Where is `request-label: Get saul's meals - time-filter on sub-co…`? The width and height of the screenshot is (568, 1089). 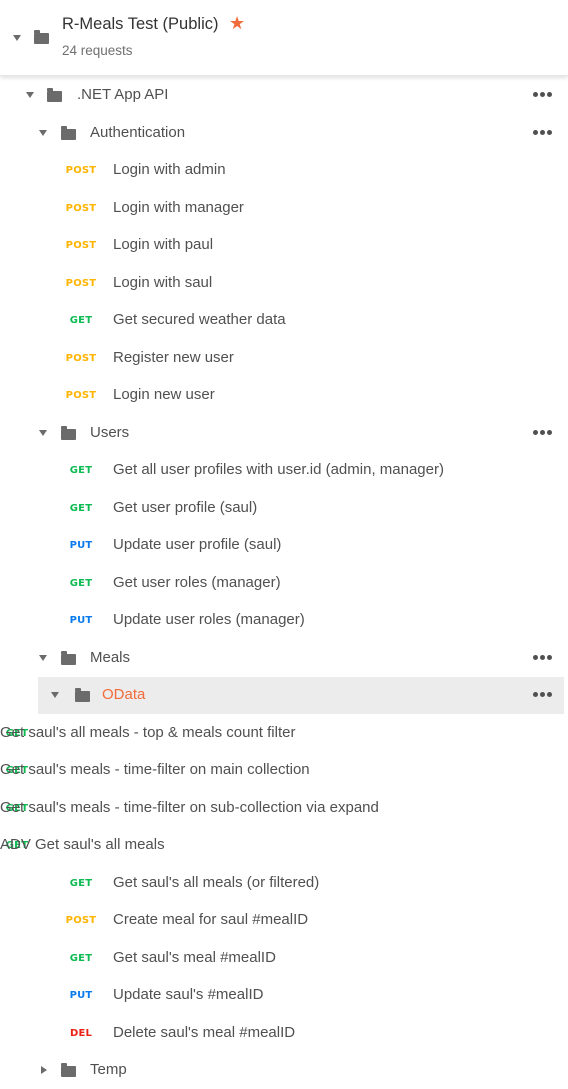
request-label: Get saul's meals - time-filter on sub-co… is located at coordinates (189, 807).